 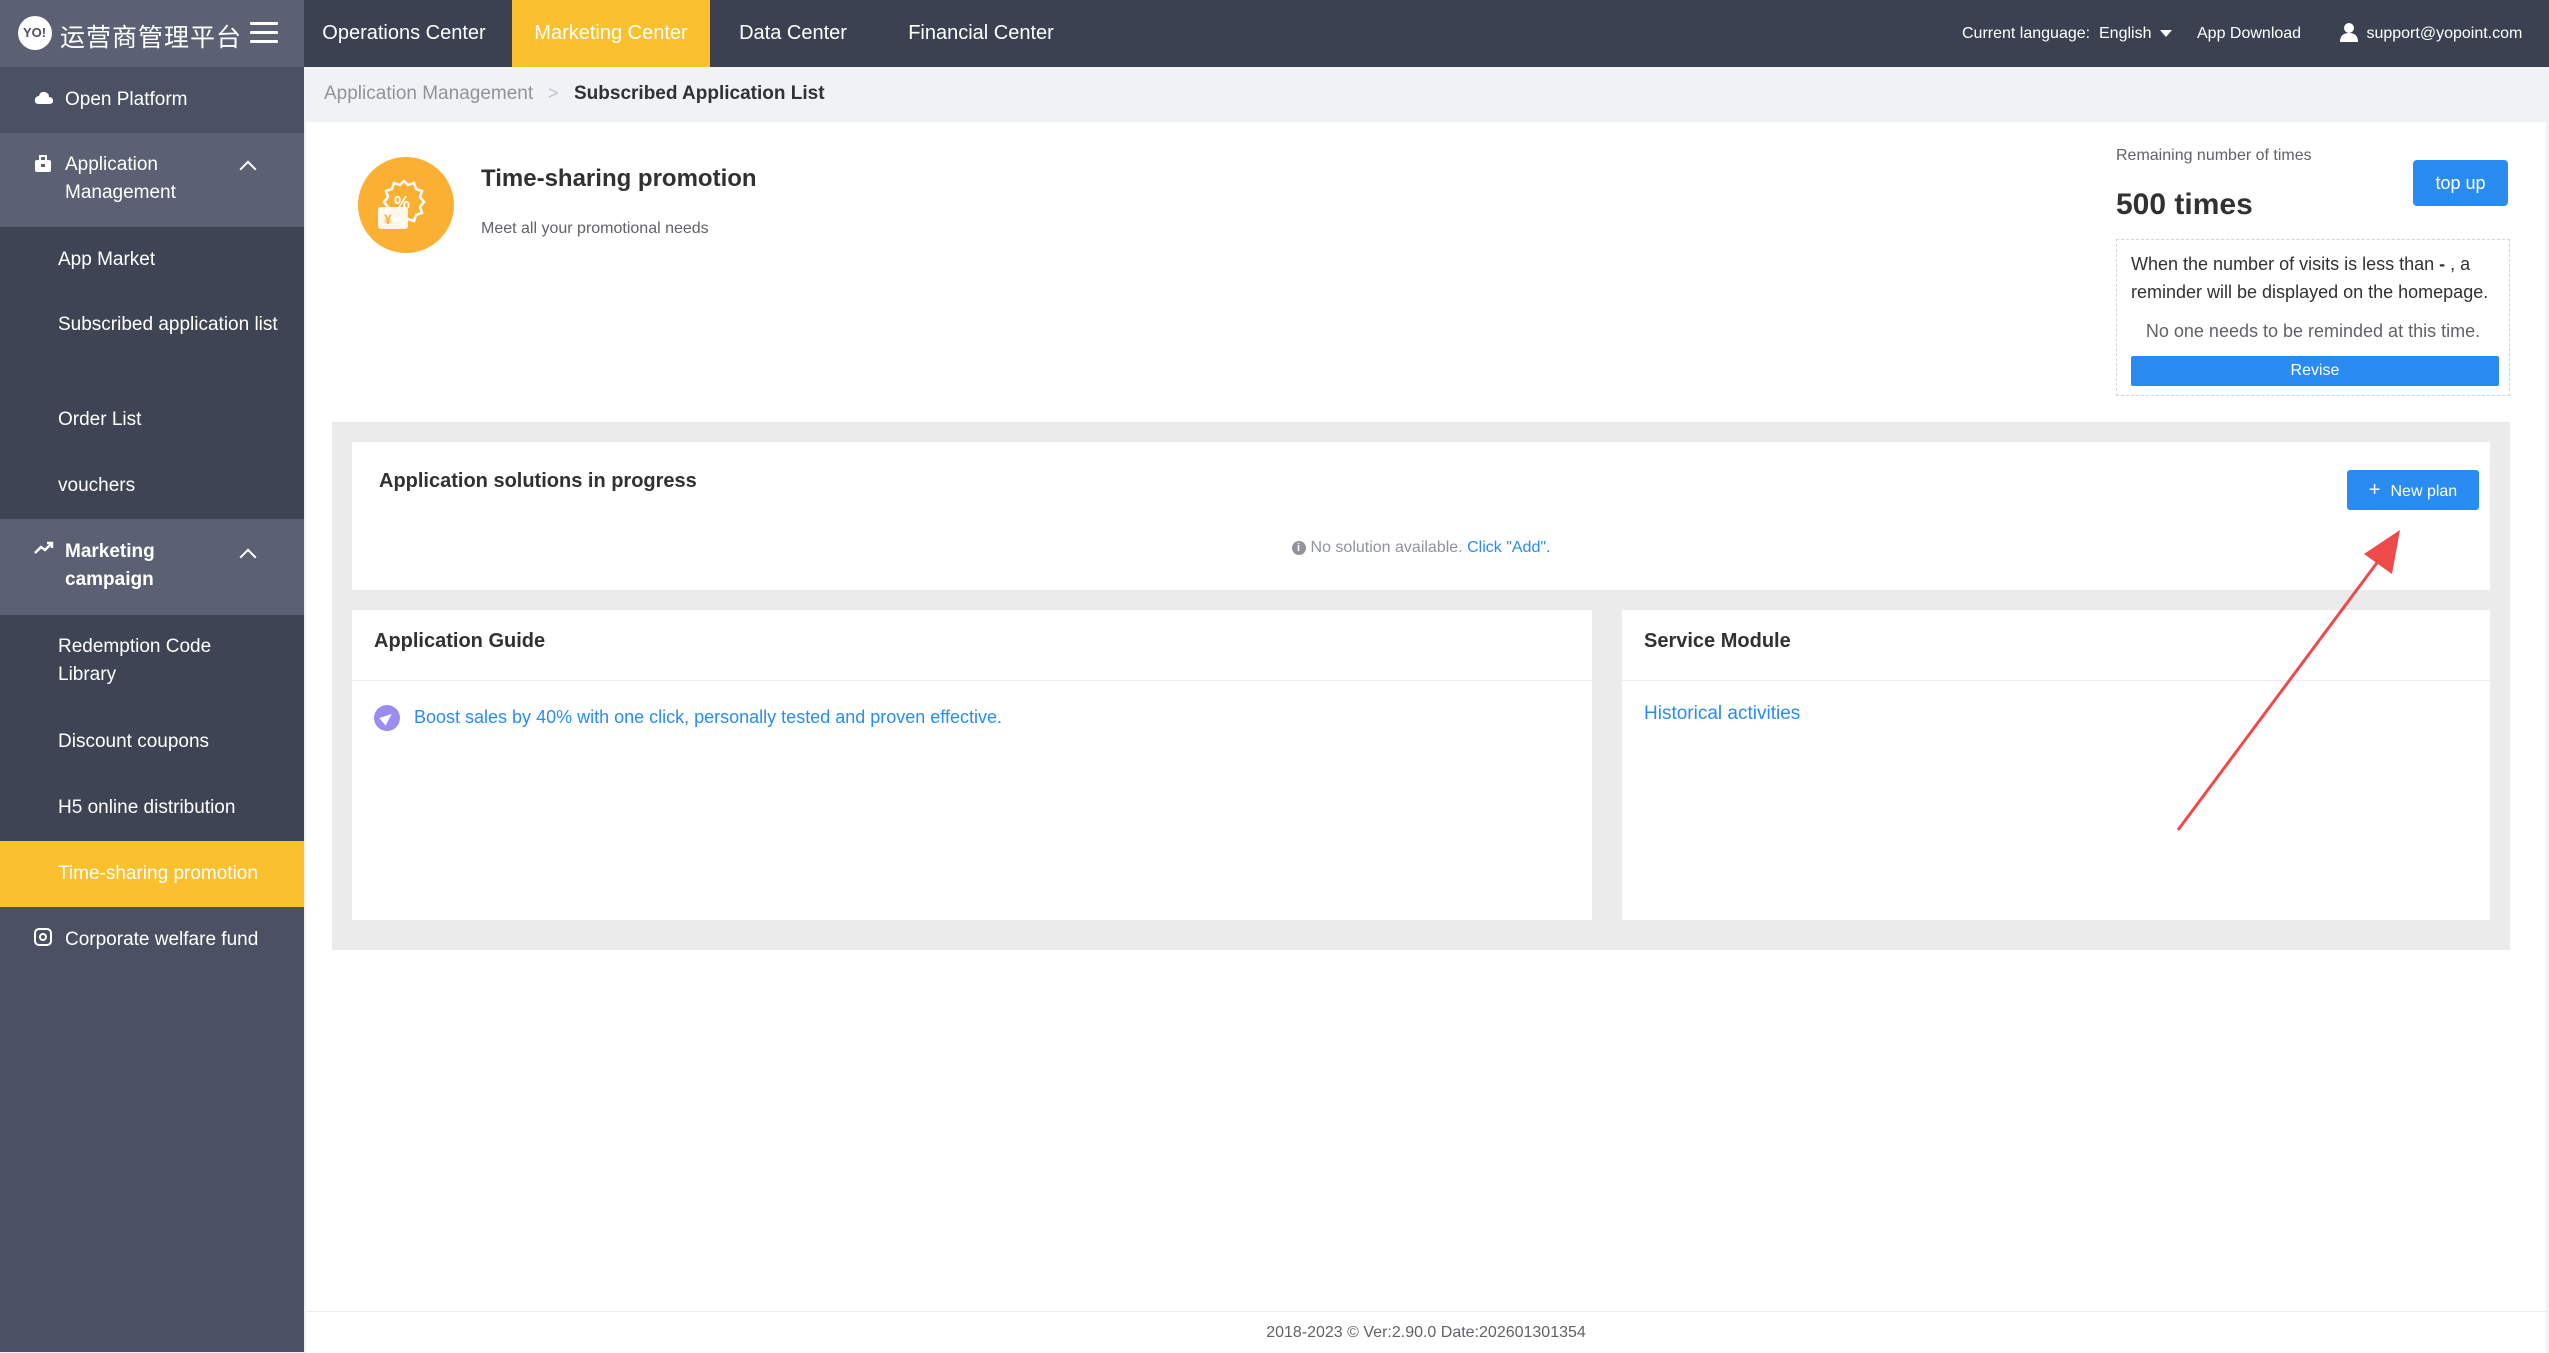 I want to click on remaining-label: Remaining number of times, so click(x=2214, y=155).